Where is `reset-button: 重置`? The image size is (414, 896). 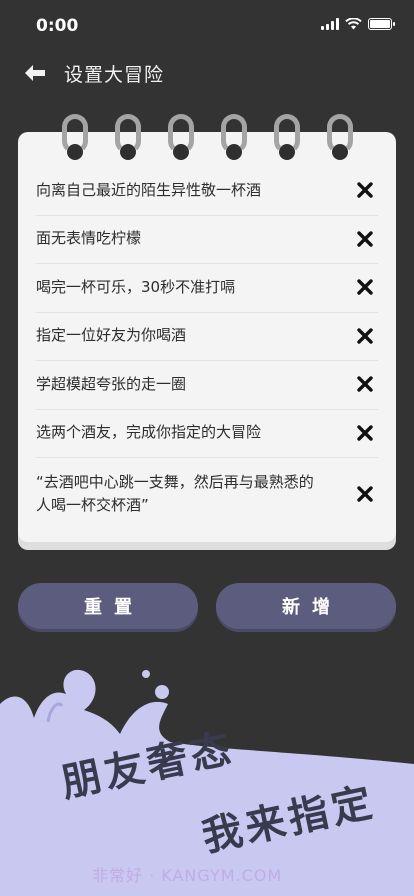 reset-button: 重置 is located at coordinates (108, 606).